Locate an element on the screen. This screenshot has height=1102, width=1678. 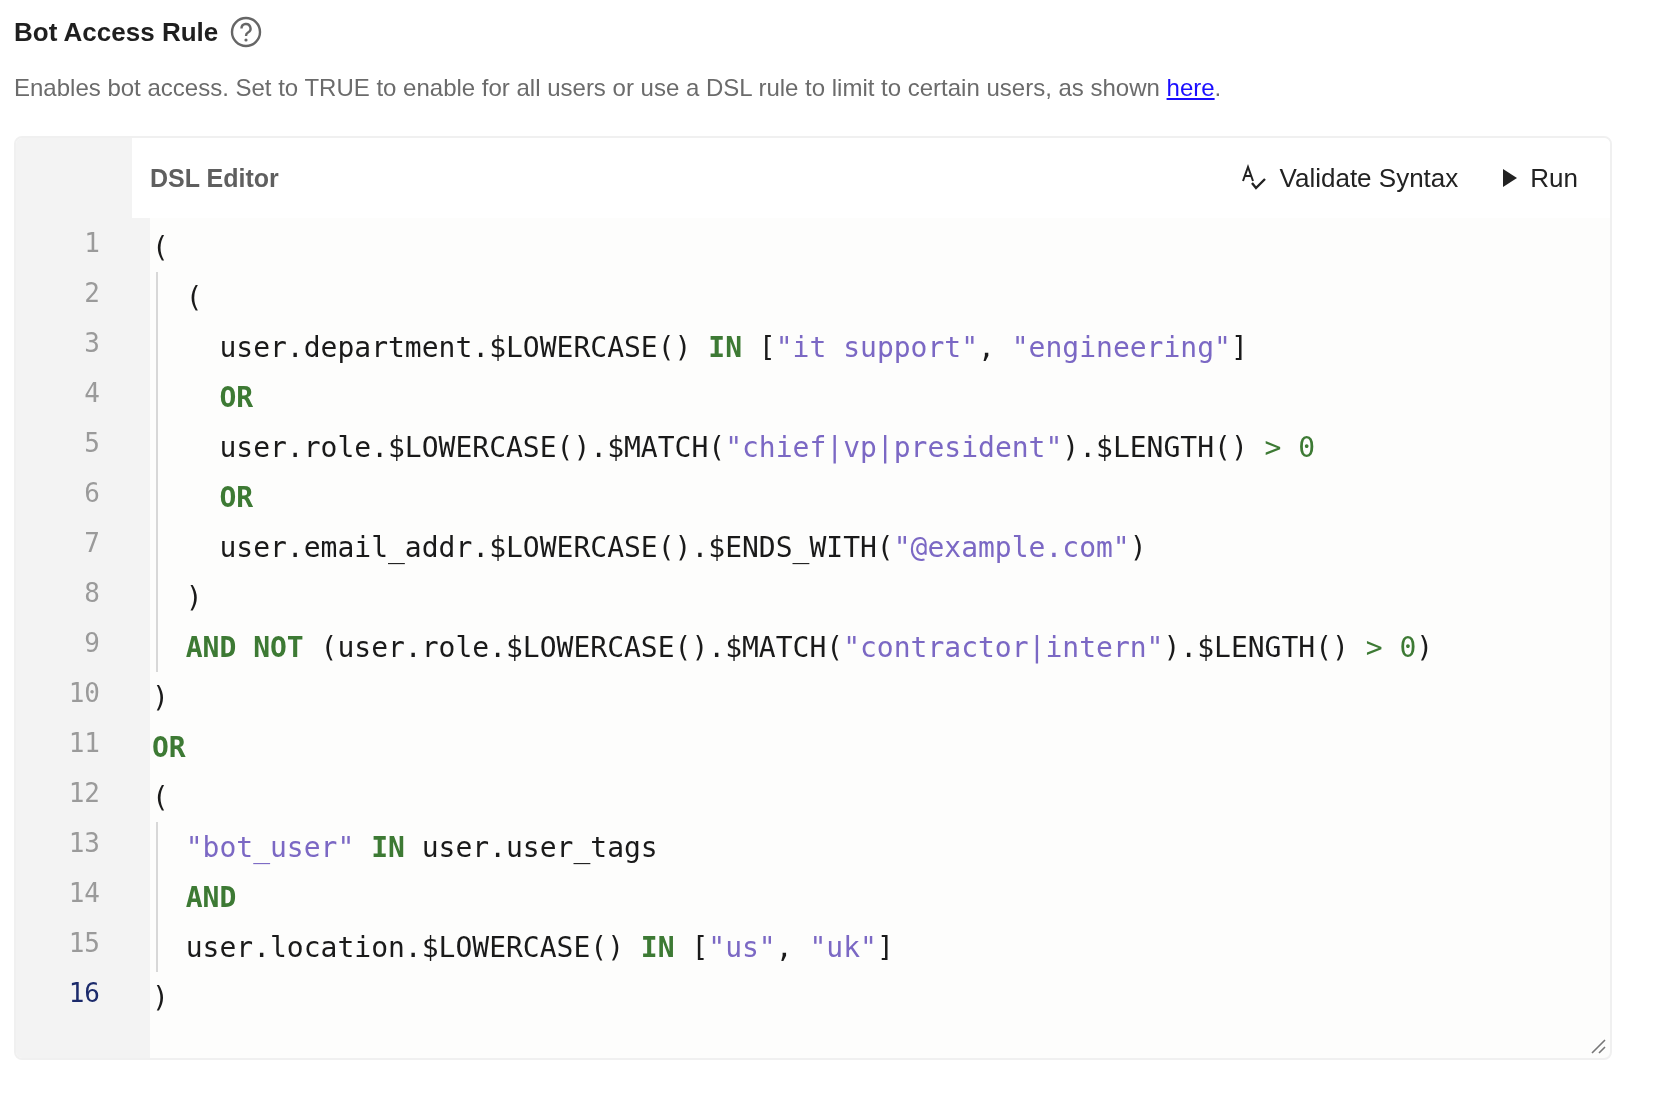
line-number: 12 is located at coordinates (84, 793).